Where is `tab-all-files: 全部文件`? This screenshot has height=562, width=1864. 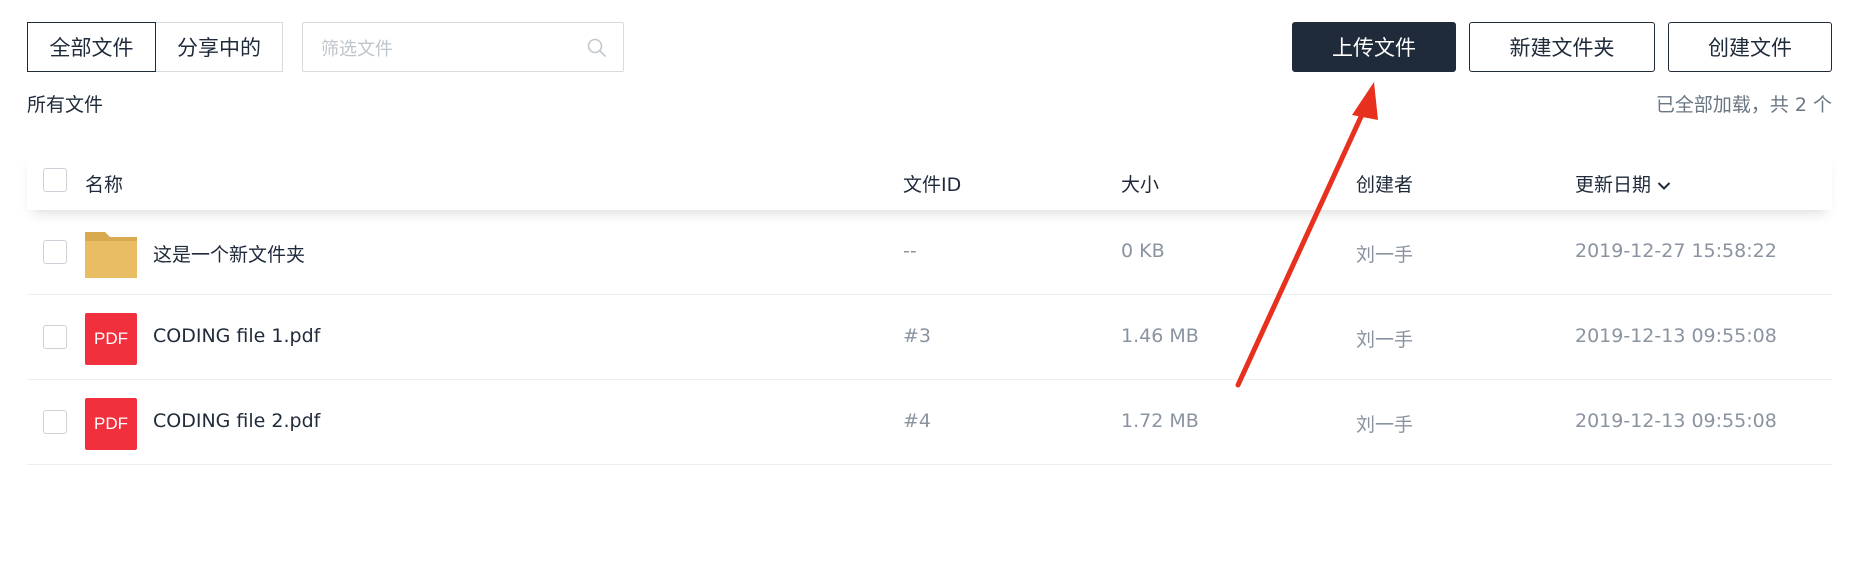
tab-all-files: 全部文件 is located at coordinates (91, 47).